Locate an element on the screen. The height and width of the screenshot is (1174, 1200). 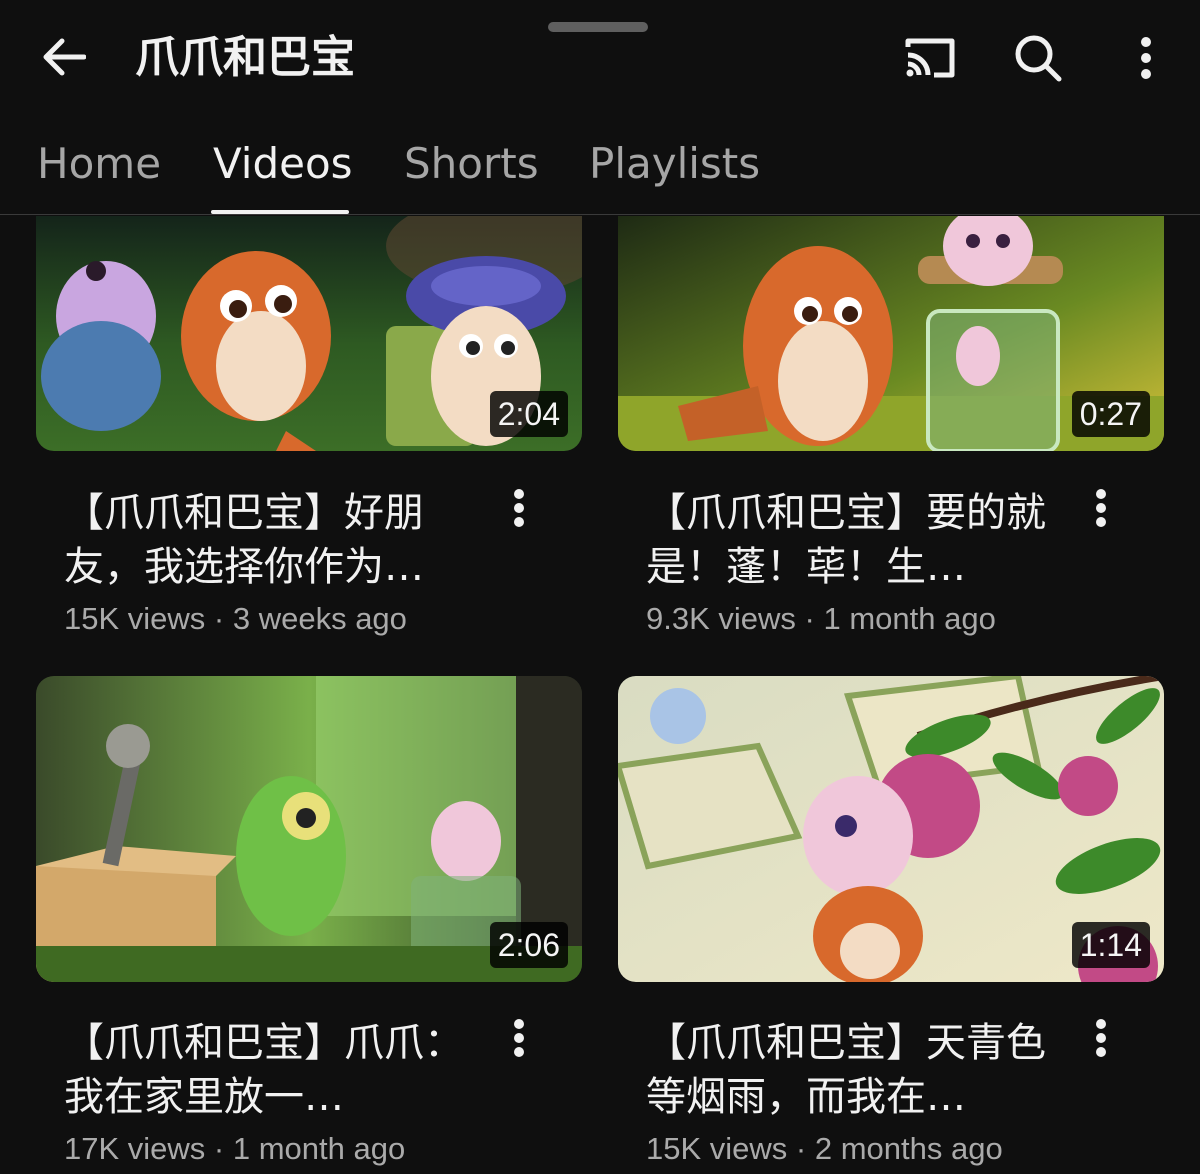
video-thumbnail: 2:04 is located at coordinates (309, 333).